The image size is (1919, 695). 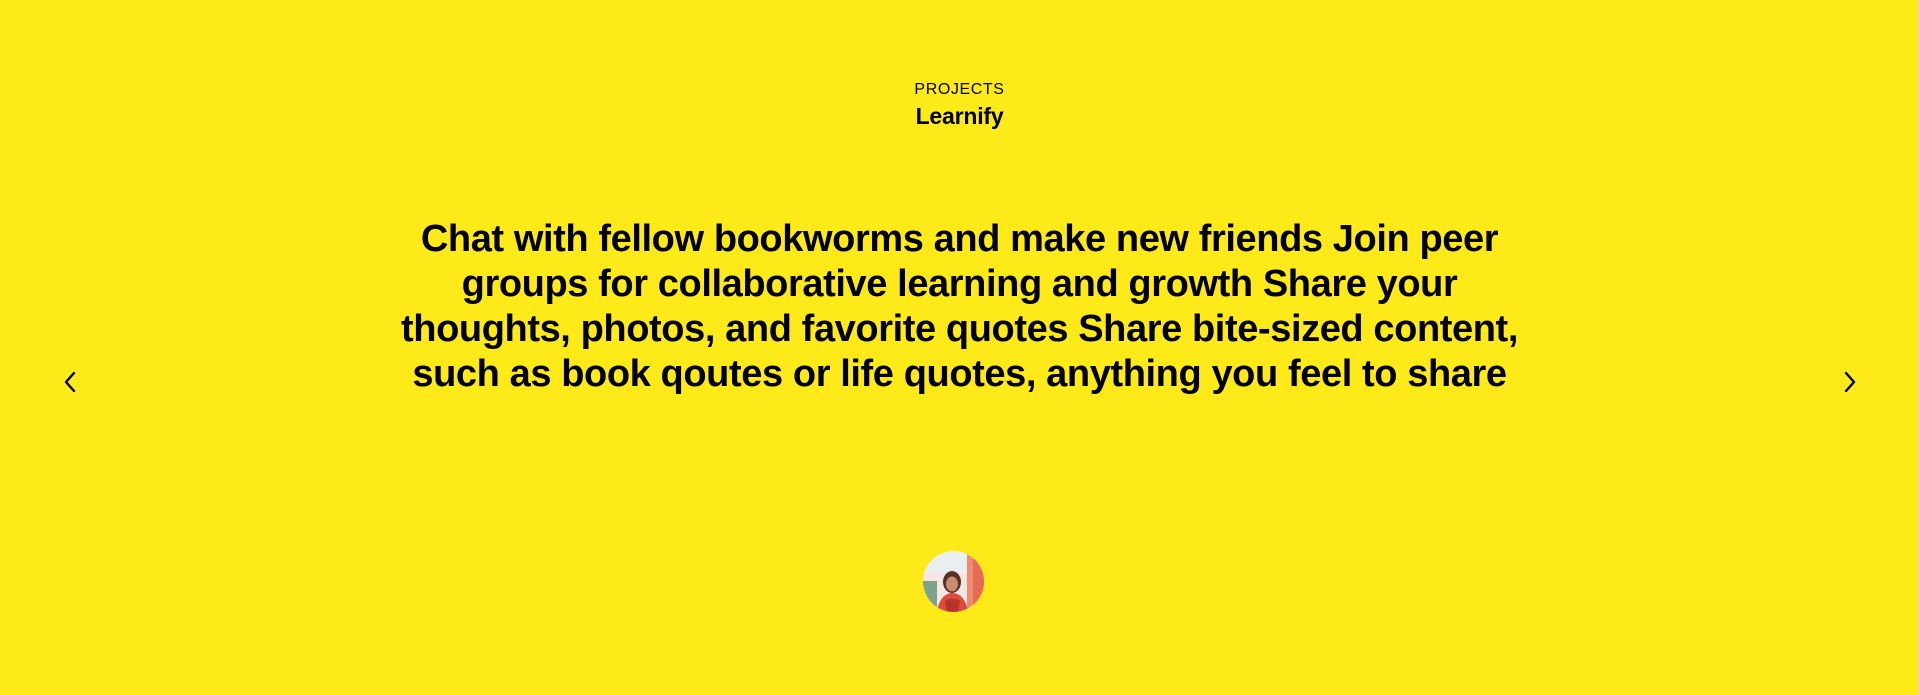 I want to click on section-eyebrow: PROJECTS, so click(x=959, y=89).